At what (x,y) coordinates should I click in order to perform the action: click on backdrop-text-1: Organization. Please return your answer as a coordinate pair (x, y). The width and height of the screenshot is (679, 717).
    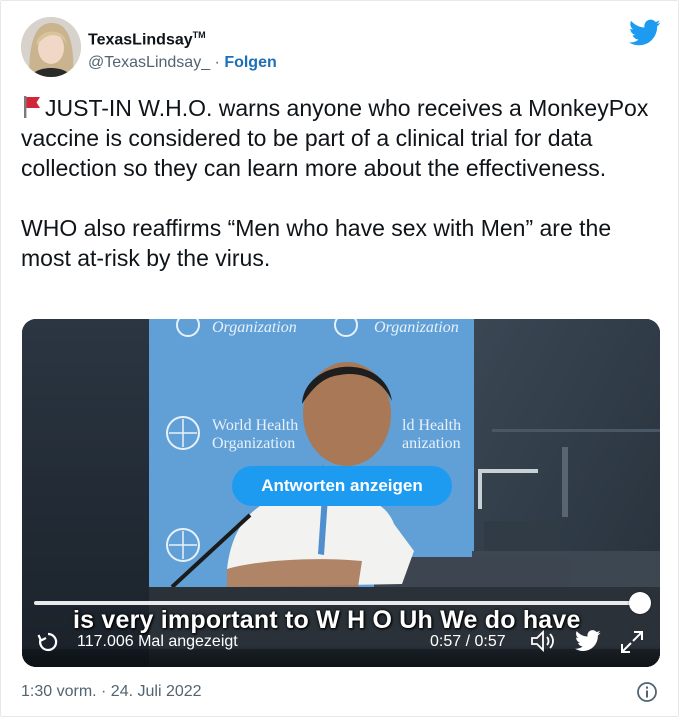
    Looking at the image, I should click on (254, 327).